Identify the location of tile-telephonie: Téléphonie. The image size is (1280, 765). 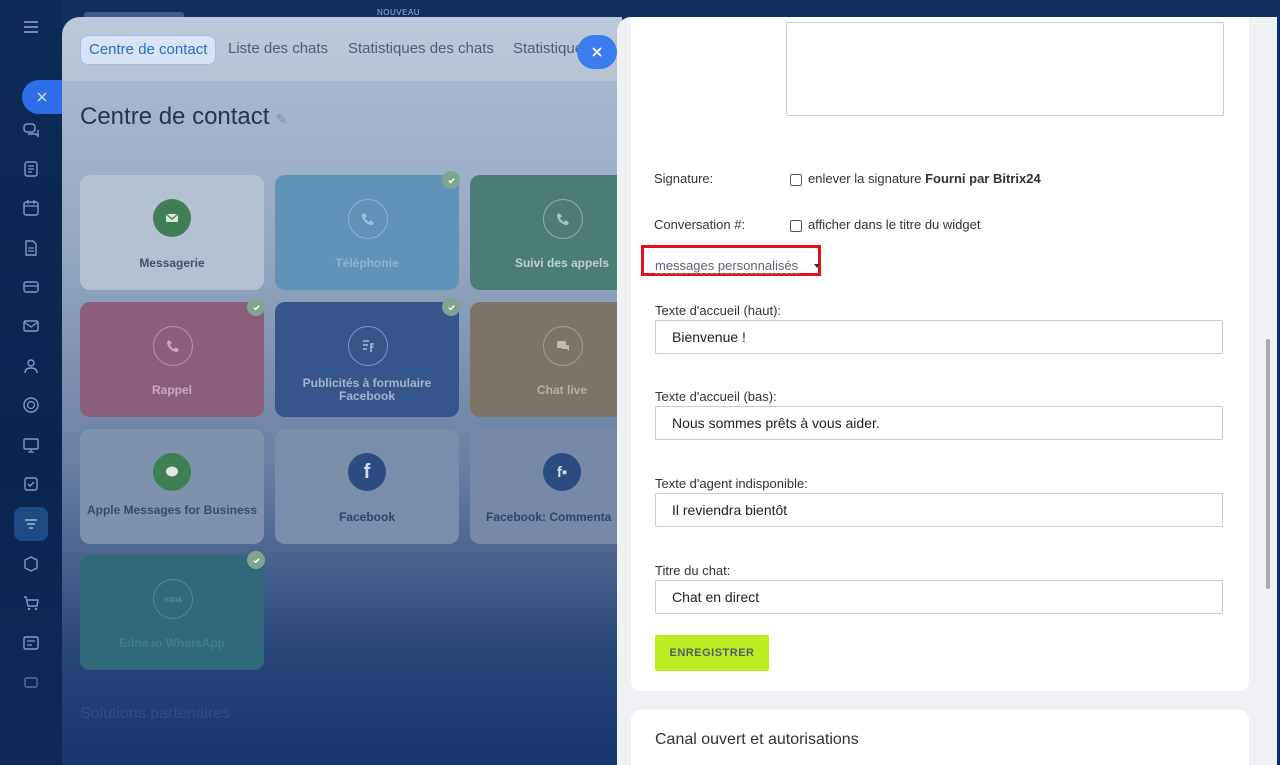
(367, 230).